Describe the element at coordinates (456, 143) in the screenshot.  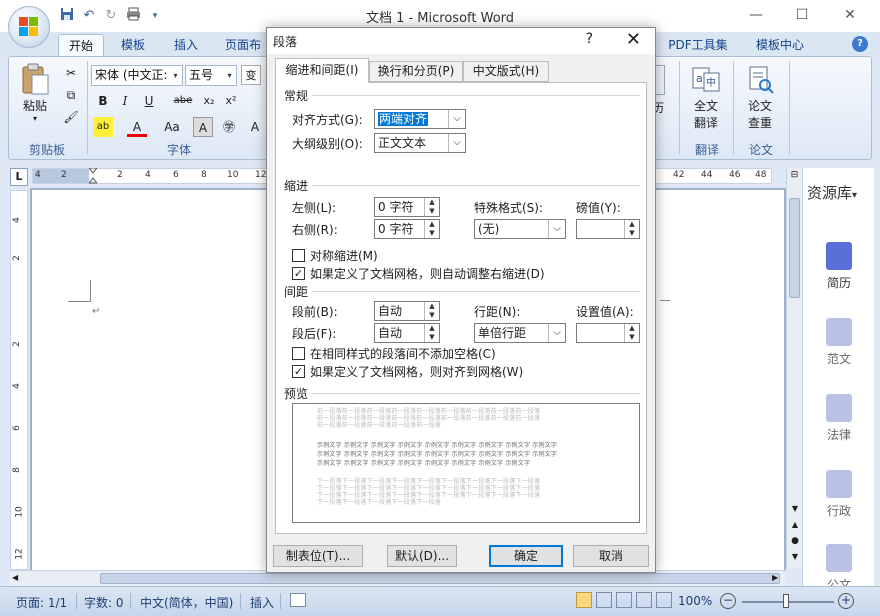
I see `chevron-down-icon: ⌵` at that location.